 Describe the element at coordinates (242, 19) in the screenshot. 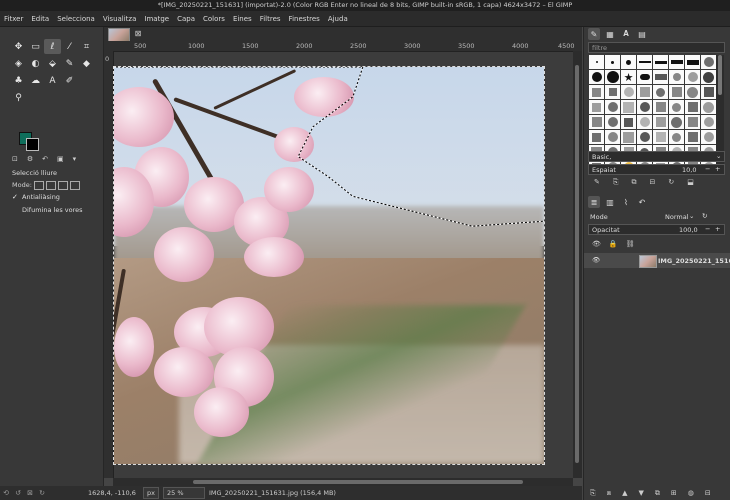

I see `menu-tools: Eines` at that location.